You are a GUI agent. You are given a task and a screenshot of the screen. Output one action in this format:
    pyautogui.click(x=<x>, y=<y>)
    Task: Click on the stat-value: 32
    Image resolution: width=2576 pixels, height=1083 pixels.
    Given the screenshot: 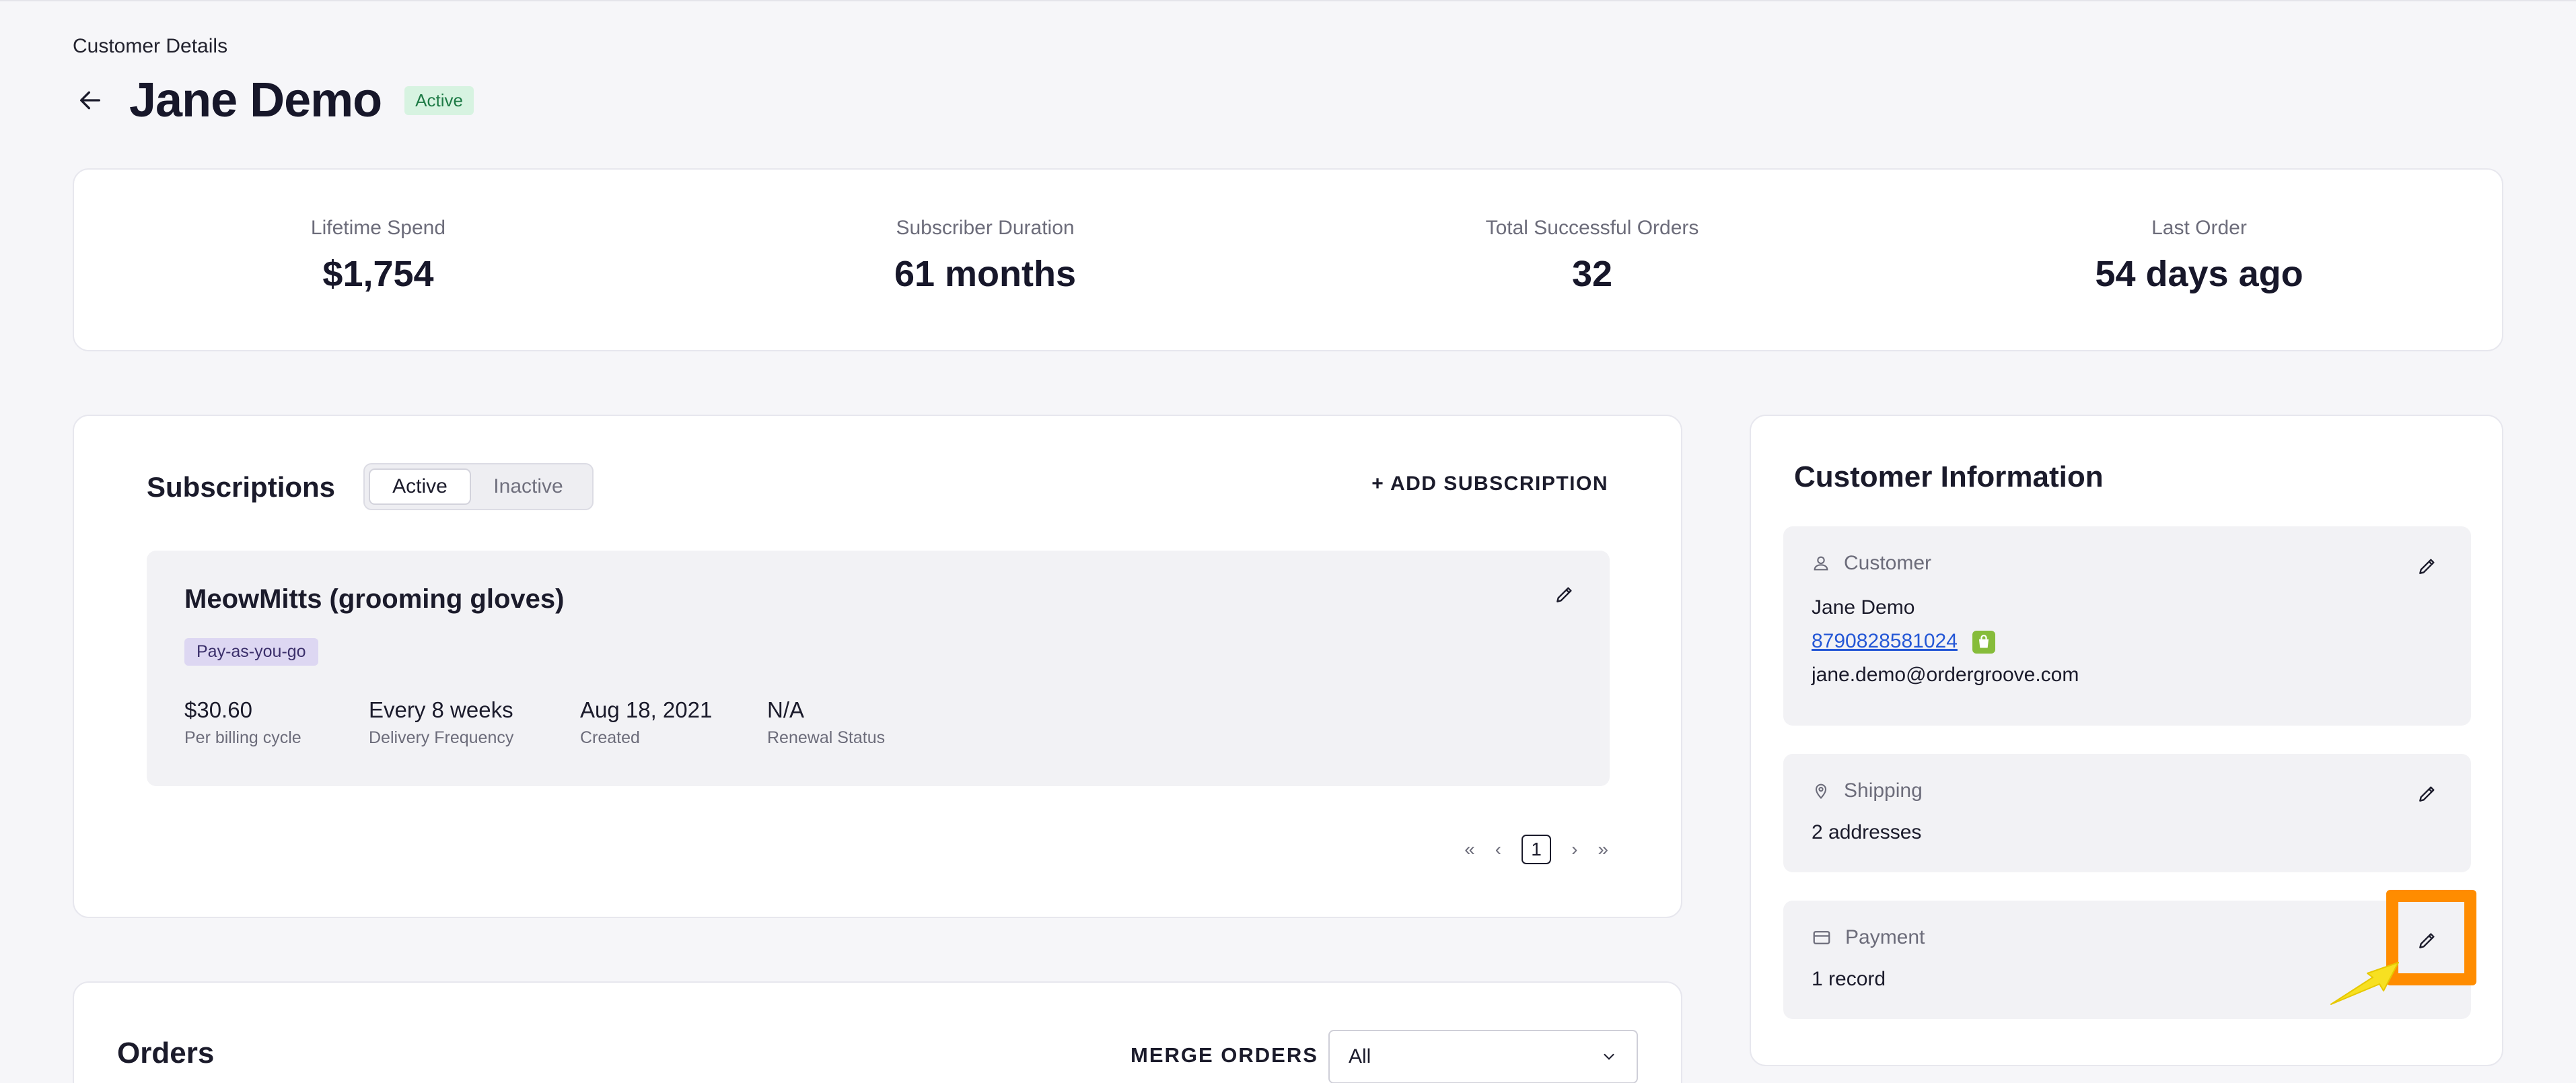 What is the action you would take?
    pyautogui.click(x=1592, y=274)
    